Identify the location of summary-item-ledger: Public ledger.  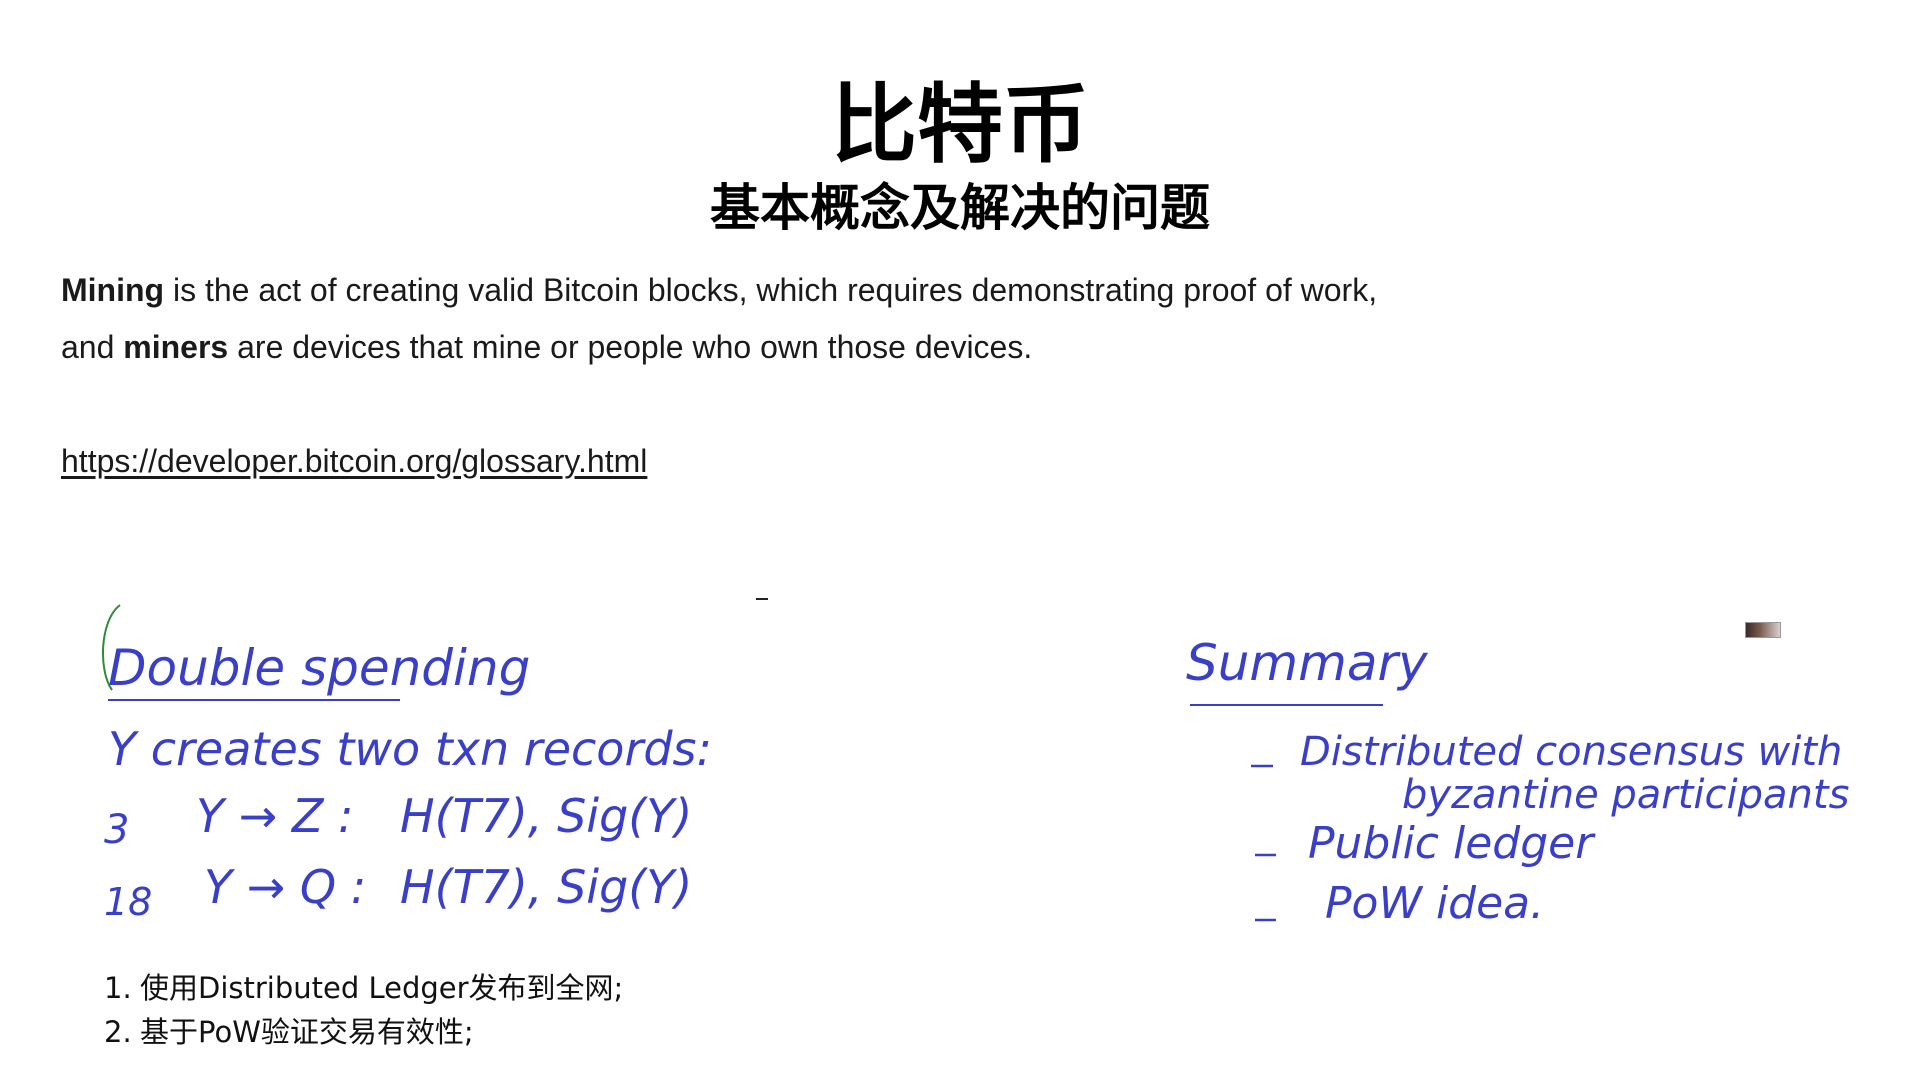
(1452, 843).